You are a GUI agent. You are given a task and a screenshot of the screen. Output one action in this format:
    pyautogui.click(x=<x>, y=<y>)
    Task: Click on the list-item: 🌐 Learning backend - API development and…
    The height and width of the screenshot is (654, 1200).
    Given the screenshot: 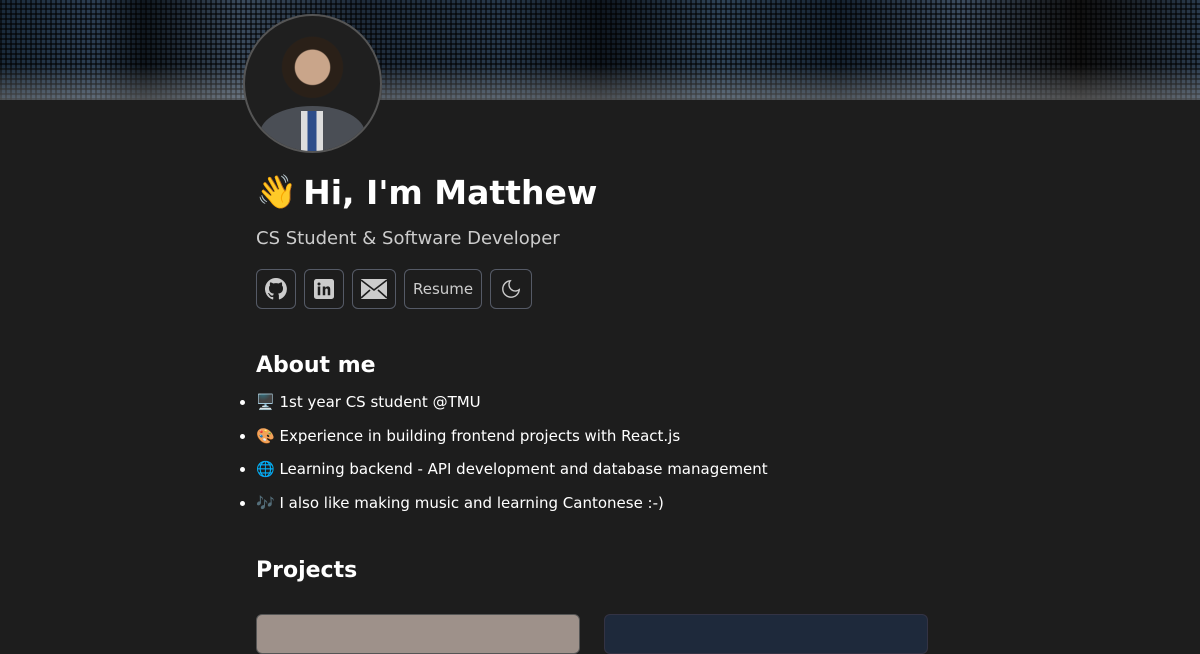 What is the action you would take?
    pyautogui.click(x=512, y=470)
    